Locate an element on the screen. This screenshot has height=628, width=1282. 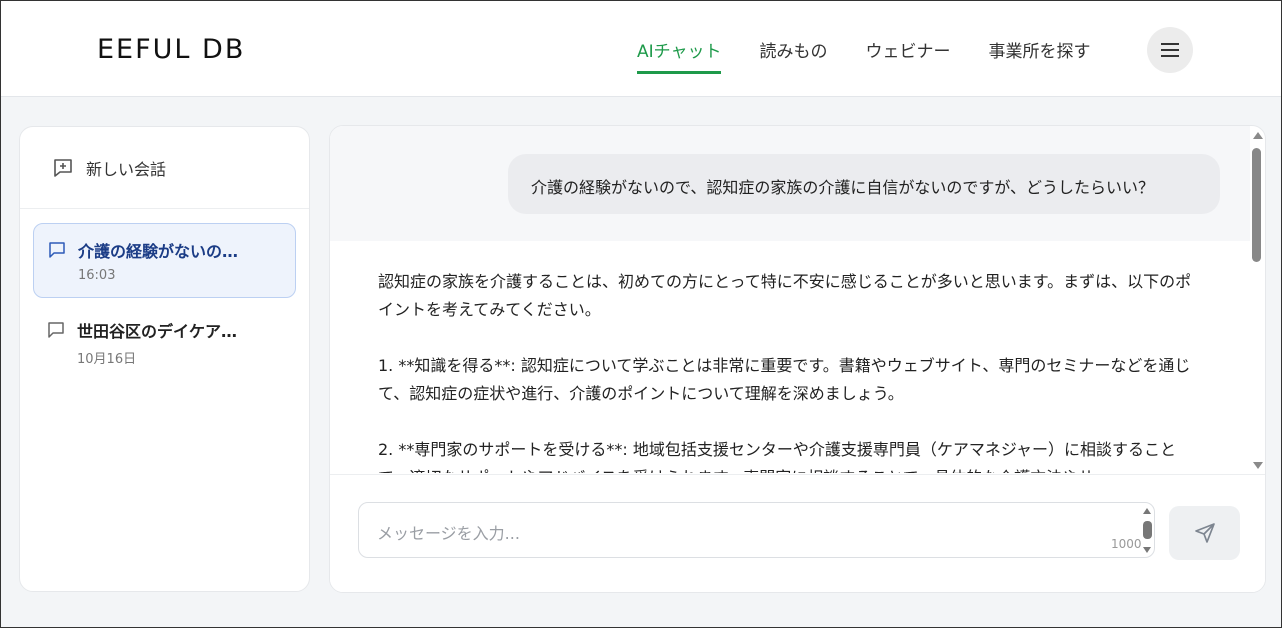
send-icon is located at coordinates (1204, 533).